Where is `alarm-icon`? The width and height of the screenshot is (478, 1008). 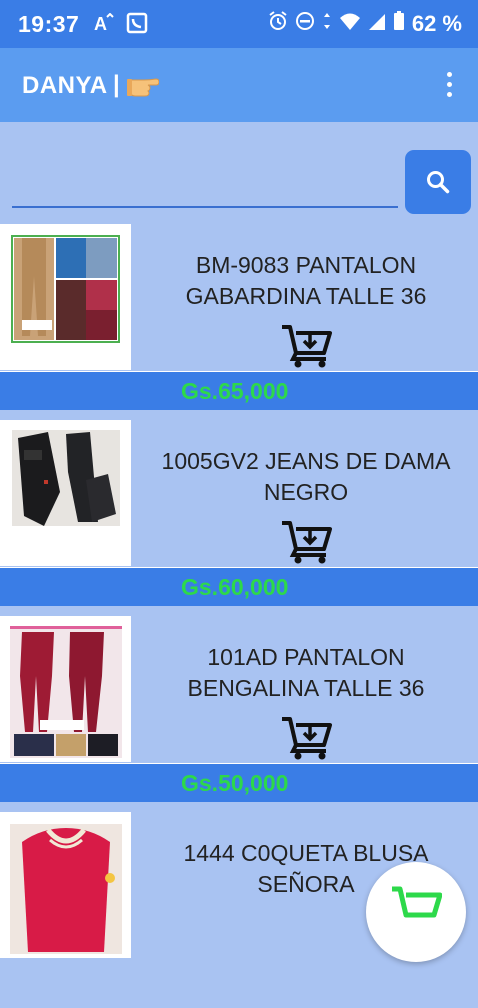
alarm-icon is located at coordinates (278, 24).